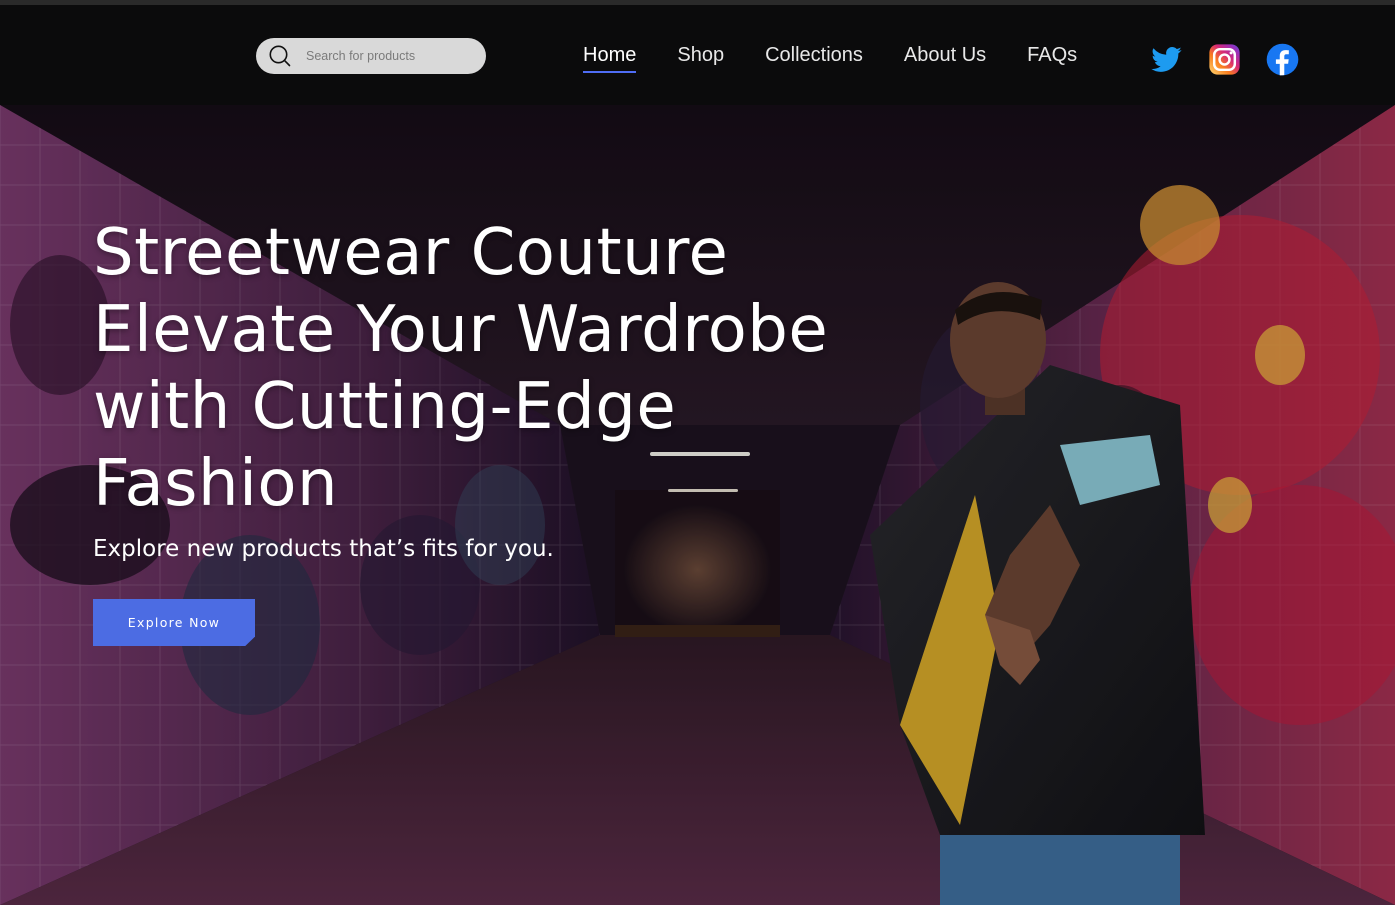  I want to click on search-input, so click(391, 56).